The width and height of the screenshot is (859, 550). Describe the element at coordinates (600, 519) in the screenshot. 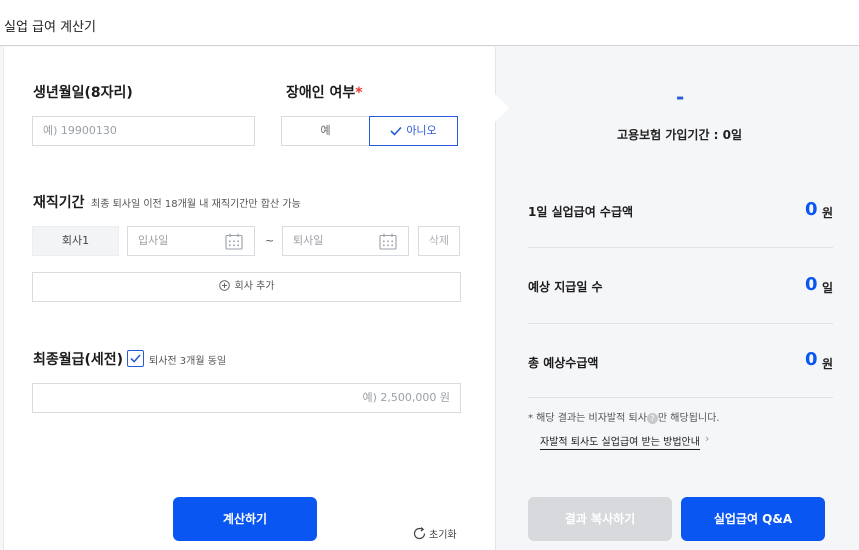

I see `copy-result-button: 결과 복사하기` at that location.